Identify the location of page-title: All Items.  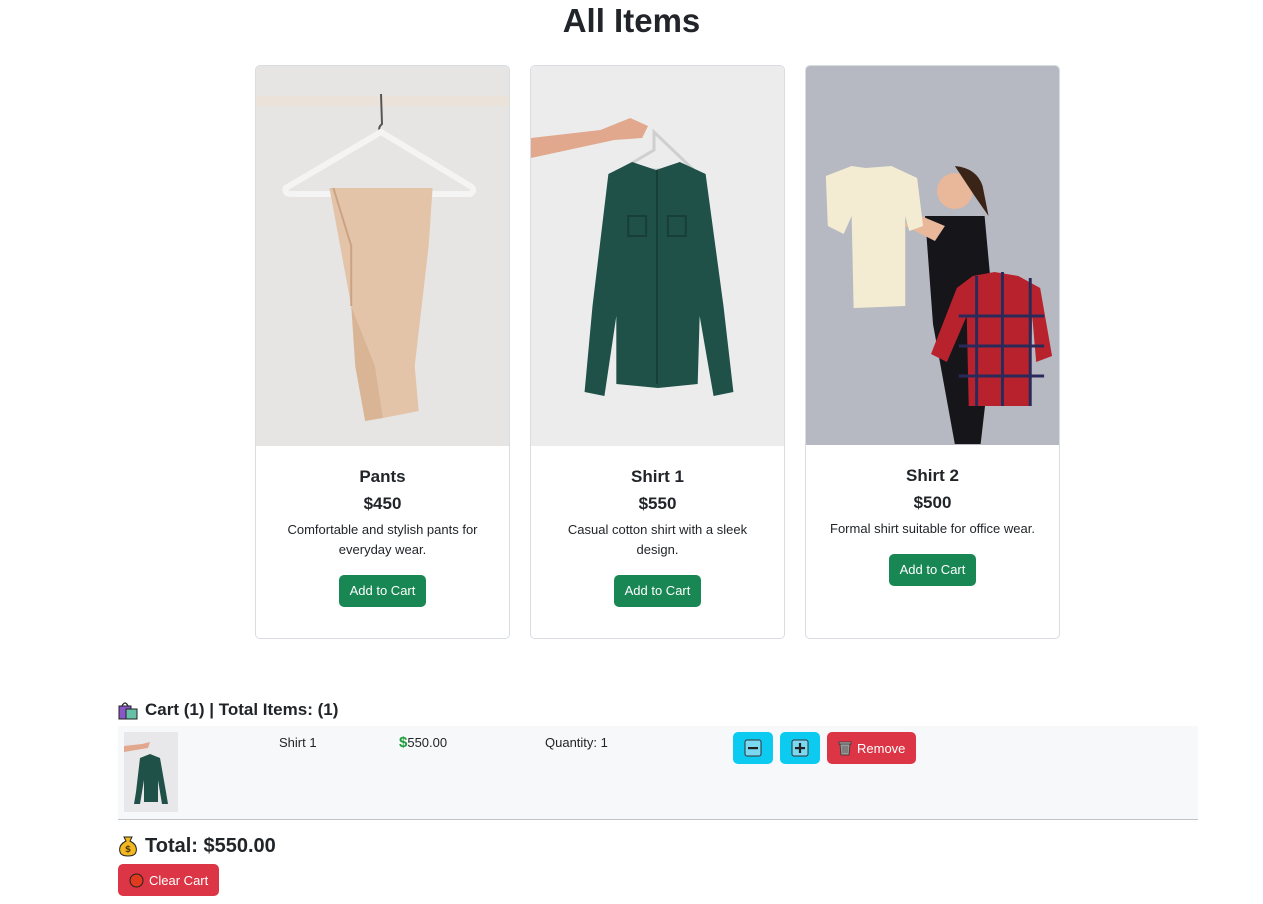
(631, 20).